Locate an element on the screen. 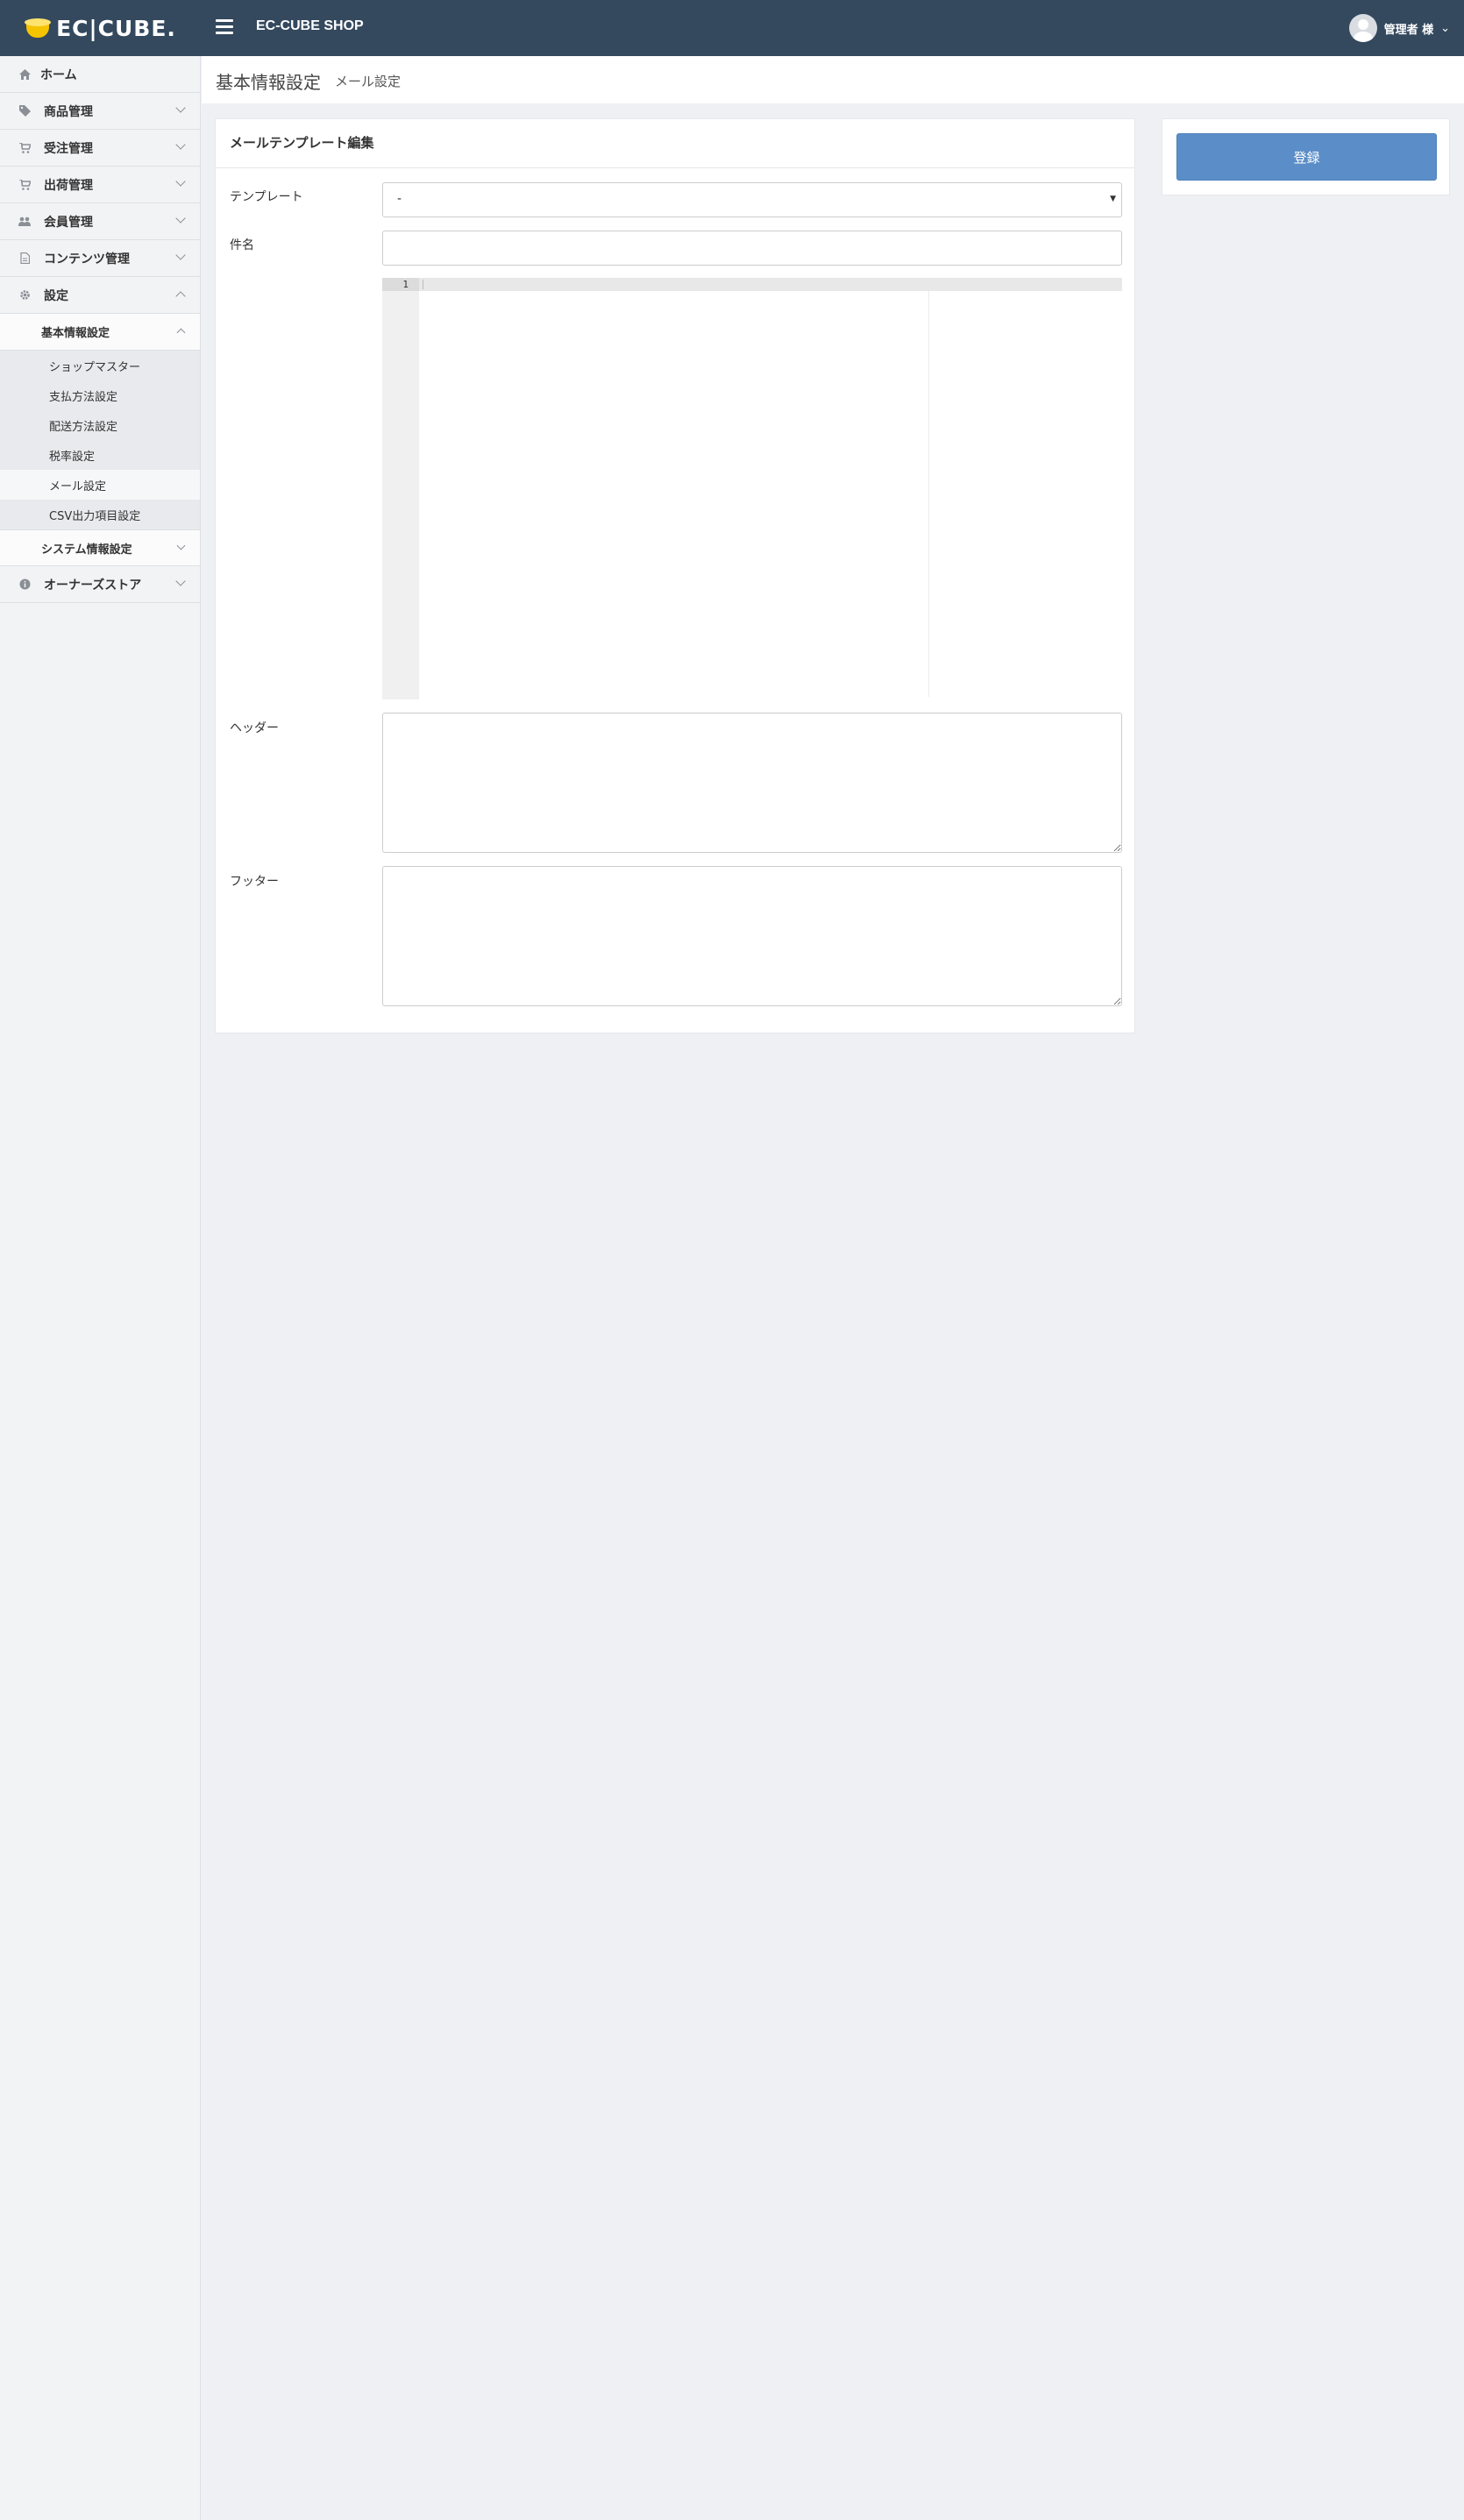 The height and width of the screenshot is (2520, 1464). top-navbar: EC|CUBE. EC-CUBE SHOP 管理者 様 ⌄ is located at coordinates (732, 28).